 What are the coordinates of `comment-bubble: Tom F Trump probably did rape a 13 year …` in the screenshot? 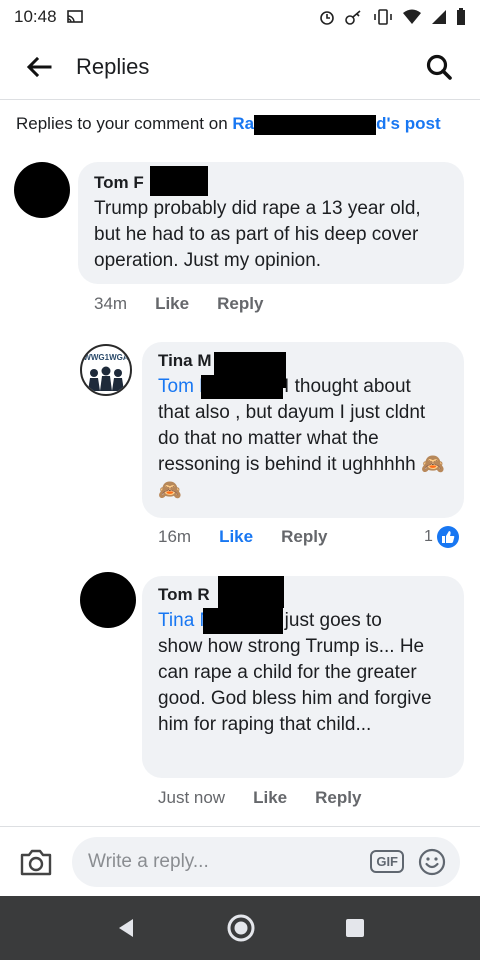 It's located at (271, 223).